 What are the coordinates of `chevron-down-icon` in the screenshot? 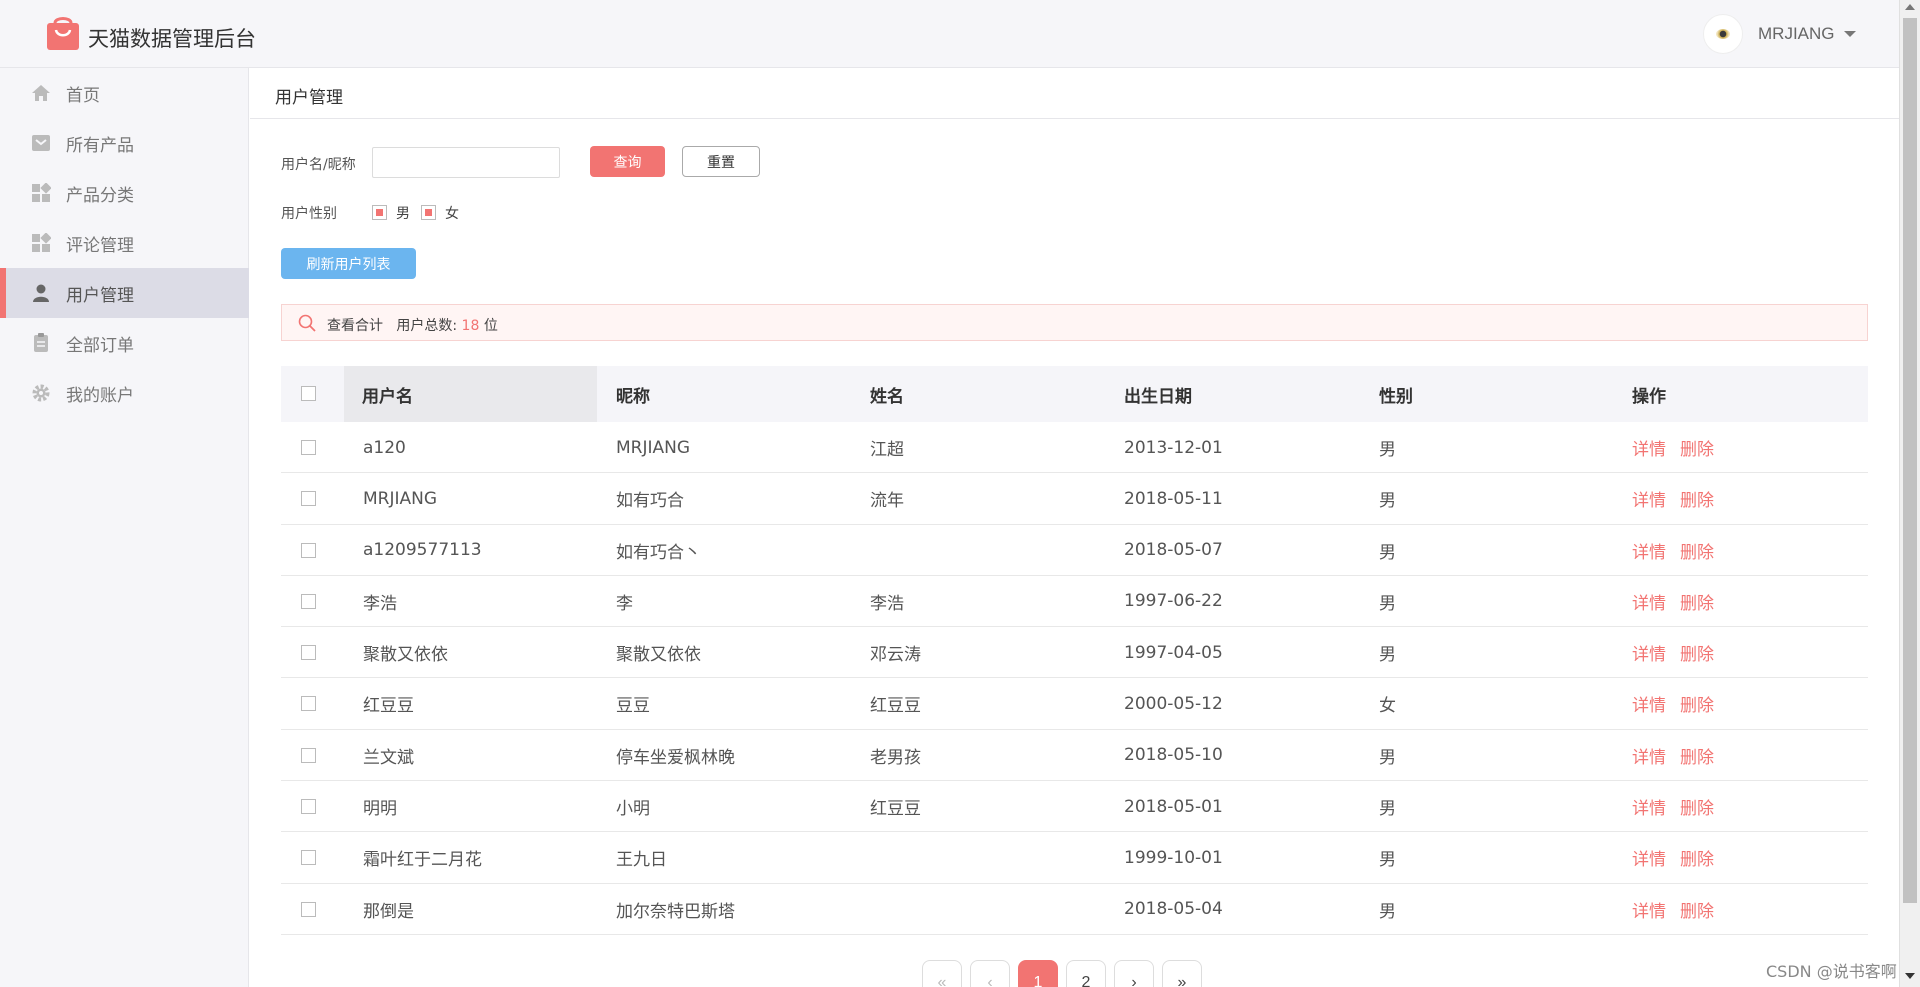 It's located at (1850, 34).